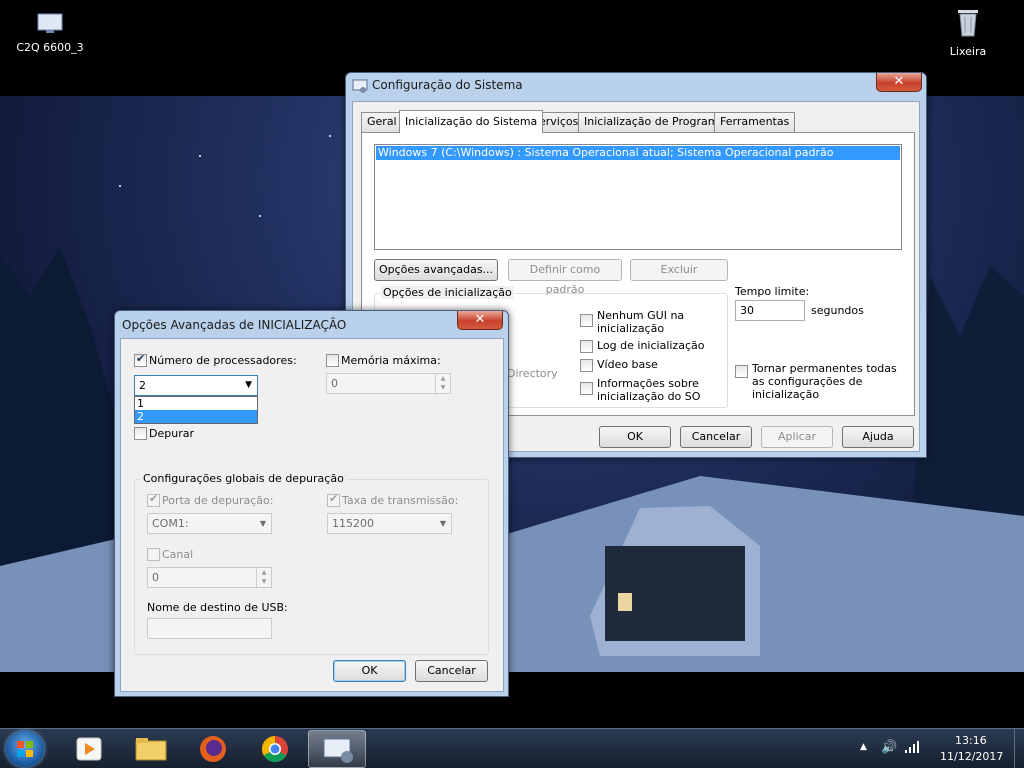 The image size is (1024, 768). I want to click on num-processors-combo: 2 ▼, so click(196, 385).